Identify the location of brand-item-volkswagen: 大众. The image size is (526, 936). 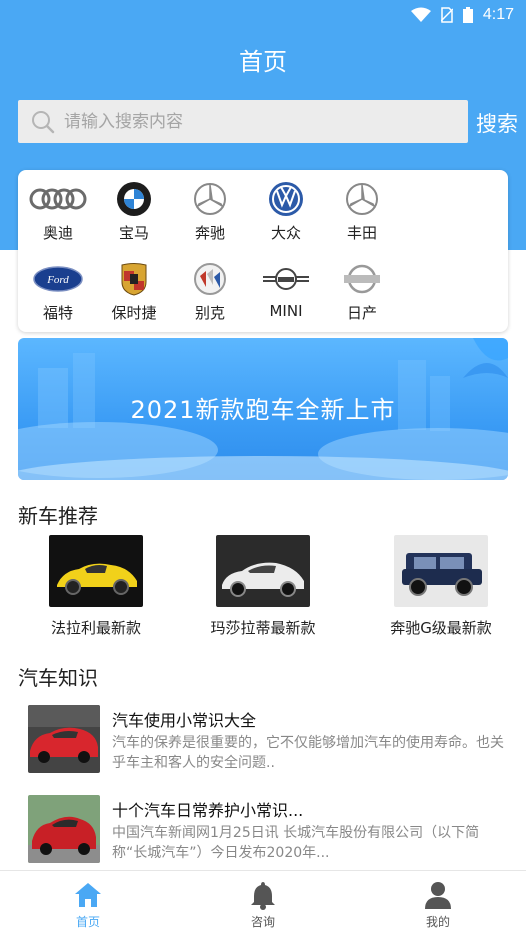
(286, 211).